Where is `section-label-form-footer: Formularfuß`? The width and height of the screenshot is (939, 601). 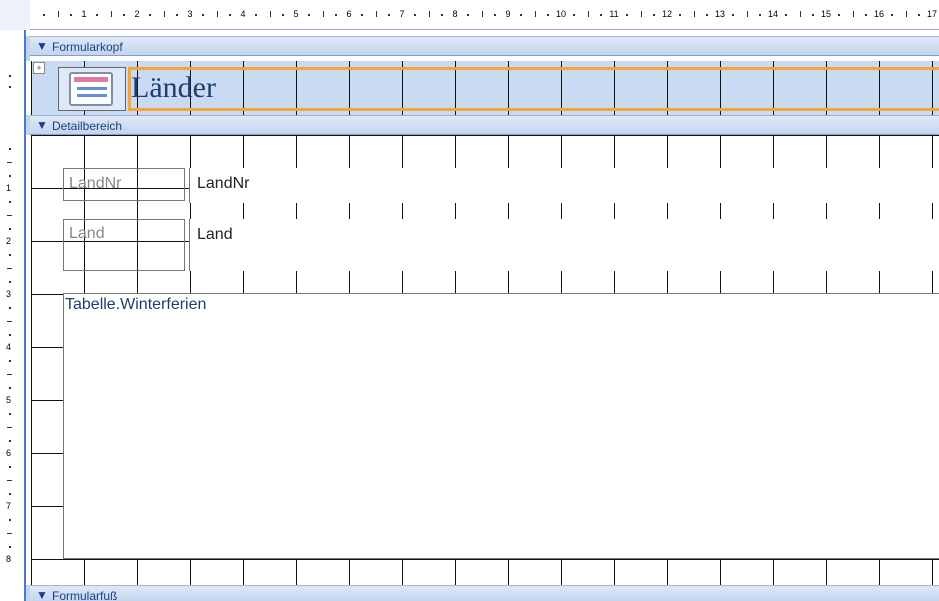 section-label-form-footer: Formularfuß is located at coordinates (85, 595).